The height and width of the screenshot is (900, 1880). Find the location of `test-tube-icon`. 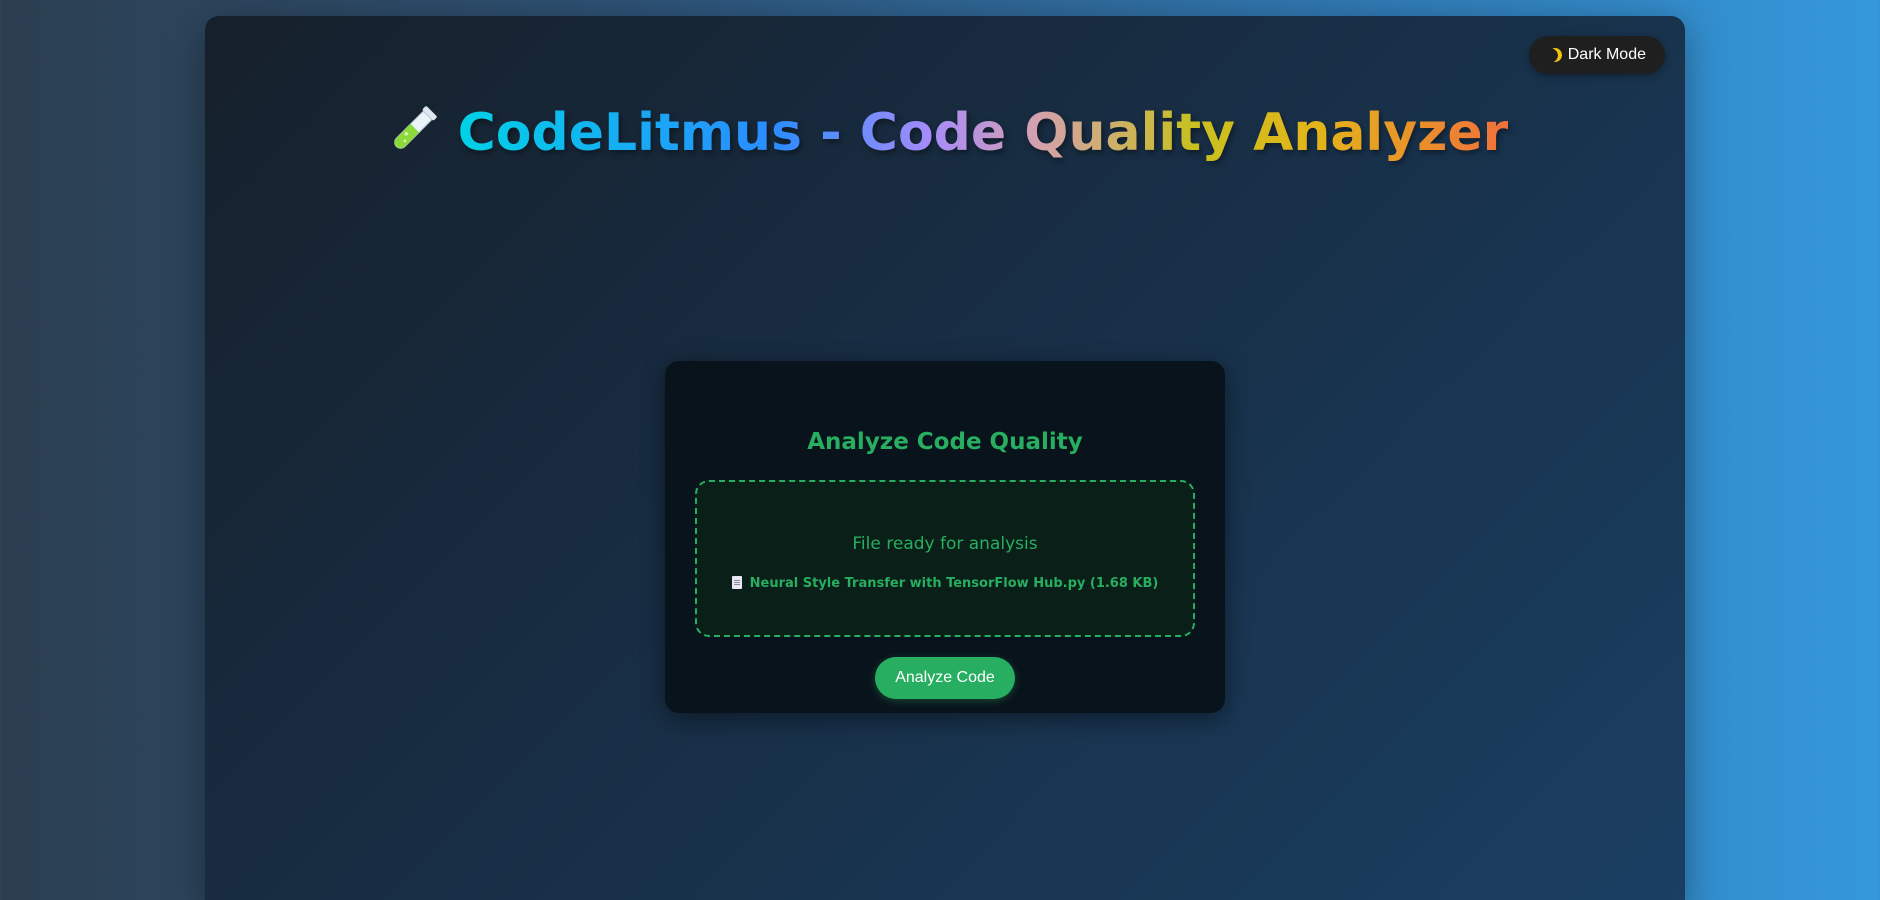

test-tube-icon is located at coordinates (415, 127).